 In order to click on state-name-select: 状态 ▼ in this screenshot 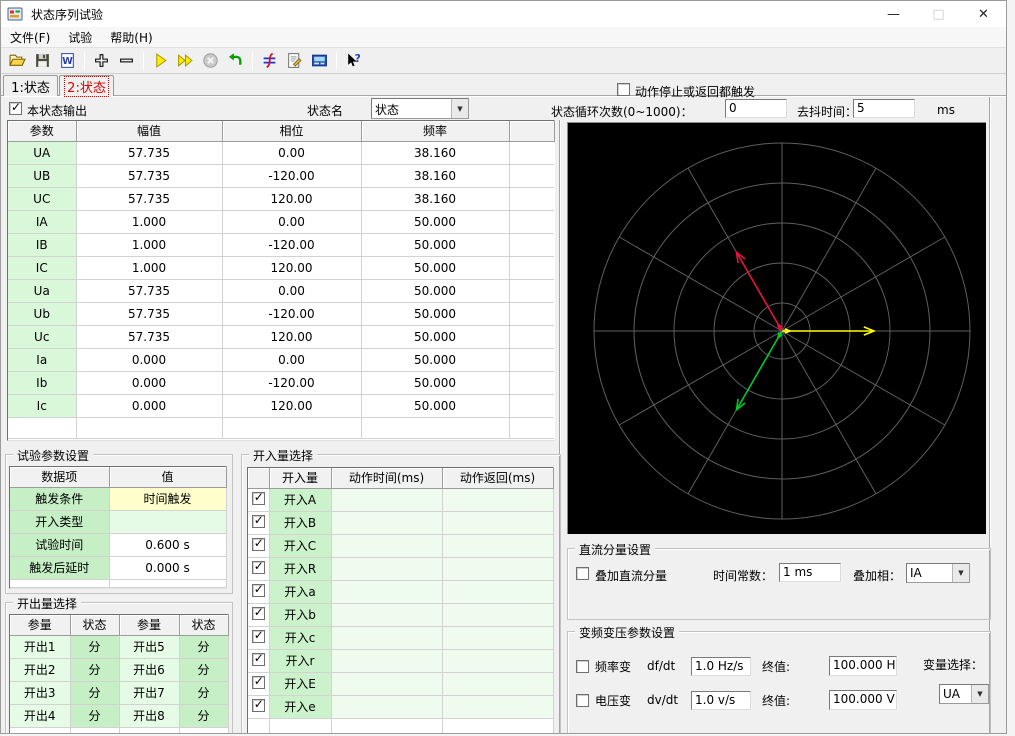, I will do `click(420, 108)`.